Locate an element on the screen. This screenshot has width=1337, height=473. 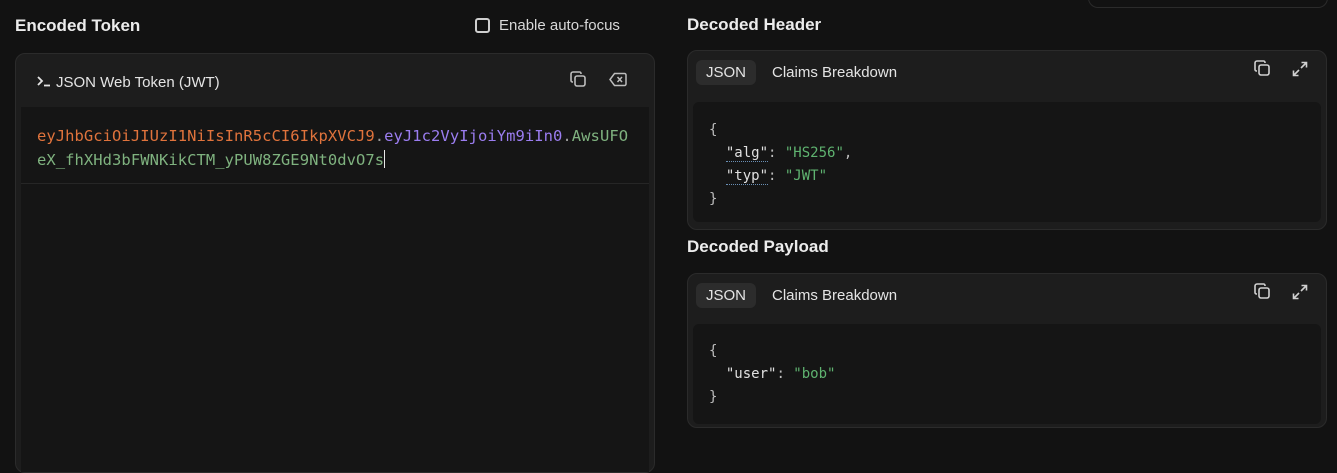
header-json-view: { "alg": "HS256", "typ": "JWT" } is located at coordinates (1007, 162).